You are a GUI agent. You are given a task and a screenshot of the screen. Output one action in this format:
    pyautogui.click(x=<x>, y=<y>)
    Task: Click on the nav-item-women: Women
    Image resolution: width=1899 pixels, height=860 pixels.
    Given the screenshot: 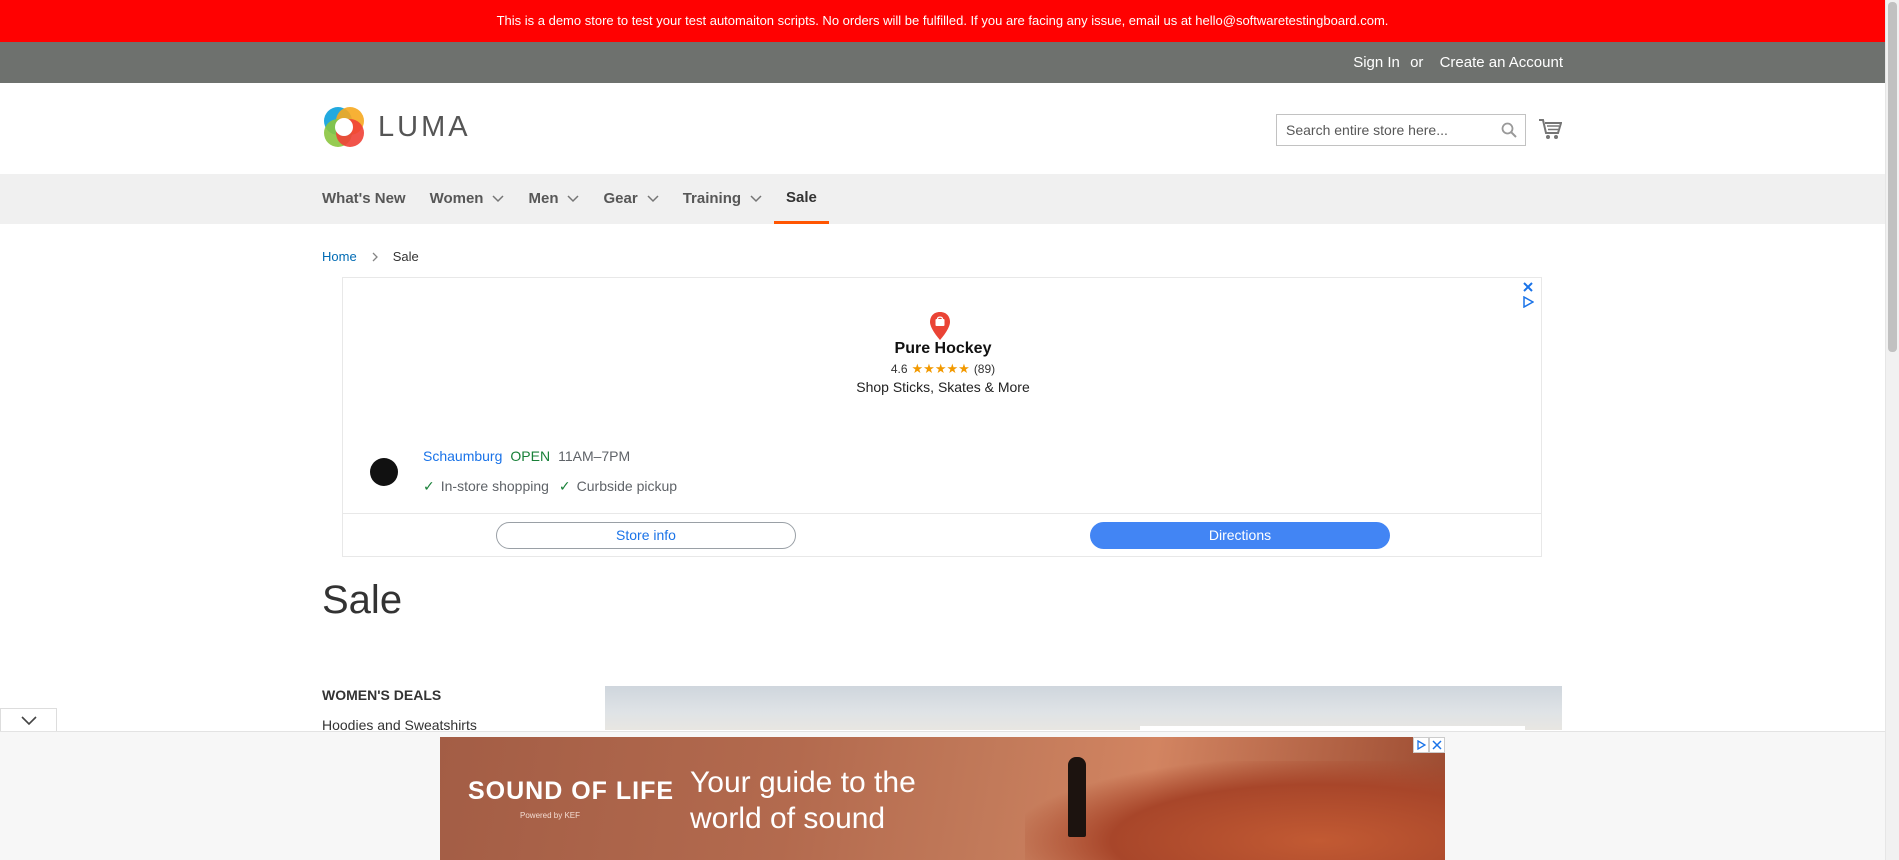 What is the action you would take?
    pyautogui.click(x=467, y=199)
    